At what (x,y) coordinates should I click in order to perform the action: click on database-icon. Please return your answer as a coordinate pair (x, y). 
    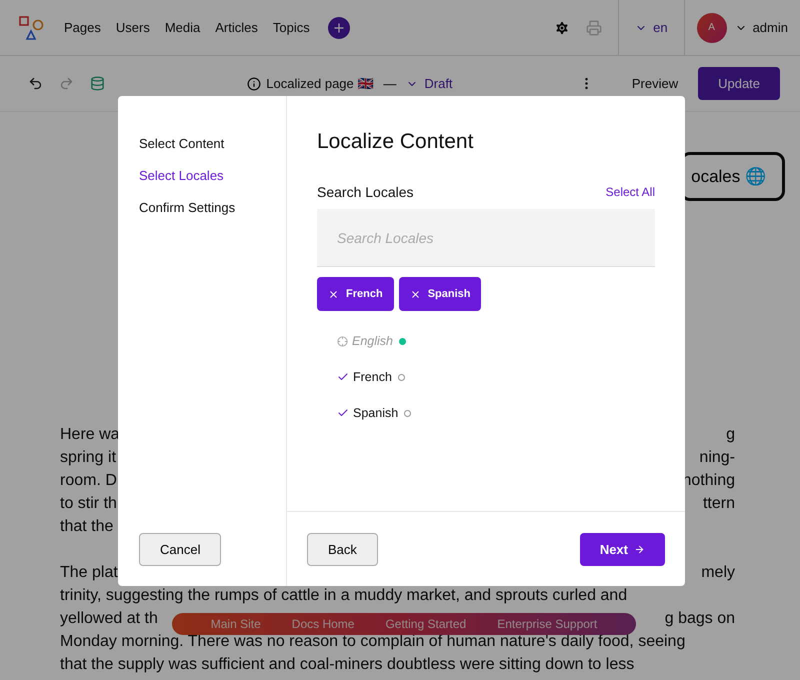
    Looking at the image, I should click on (97, 83).